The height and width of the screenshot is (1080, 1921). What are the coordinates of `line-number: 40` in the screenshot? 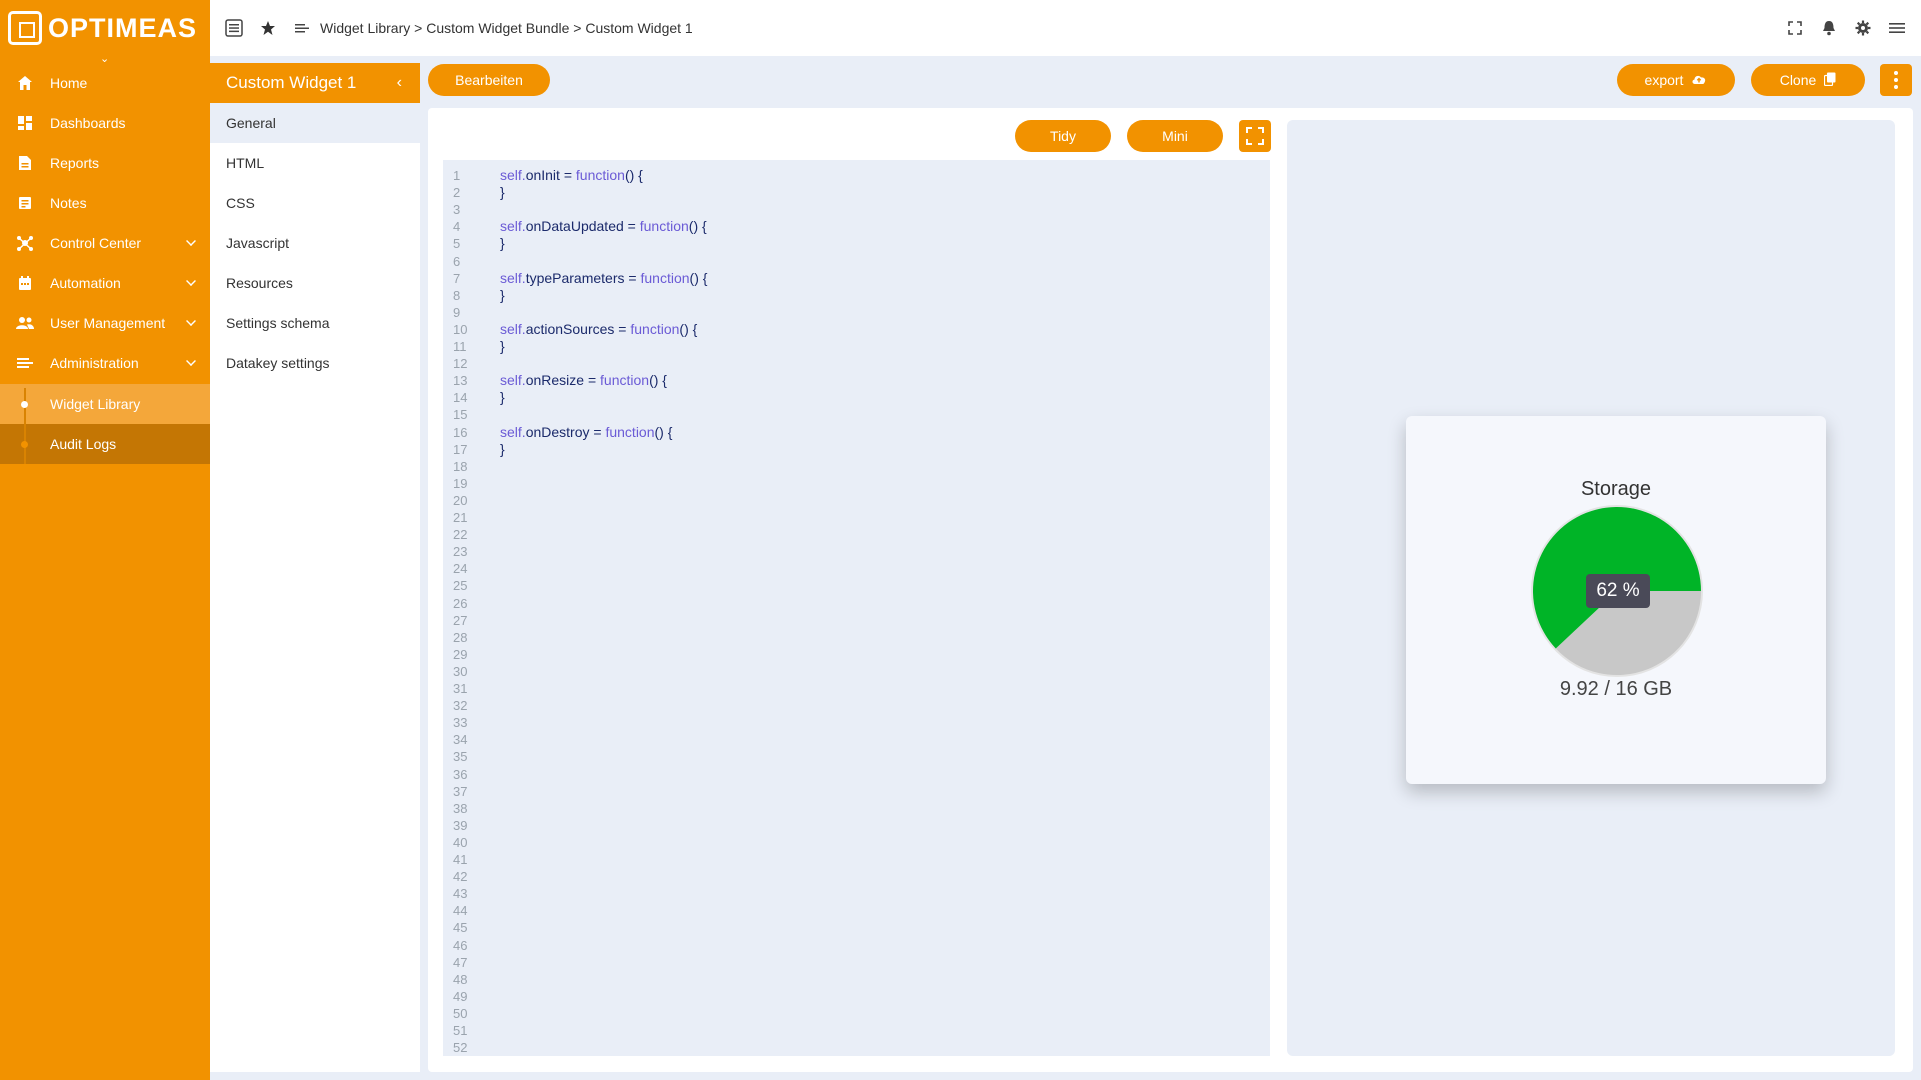 It's located at (460, 842).